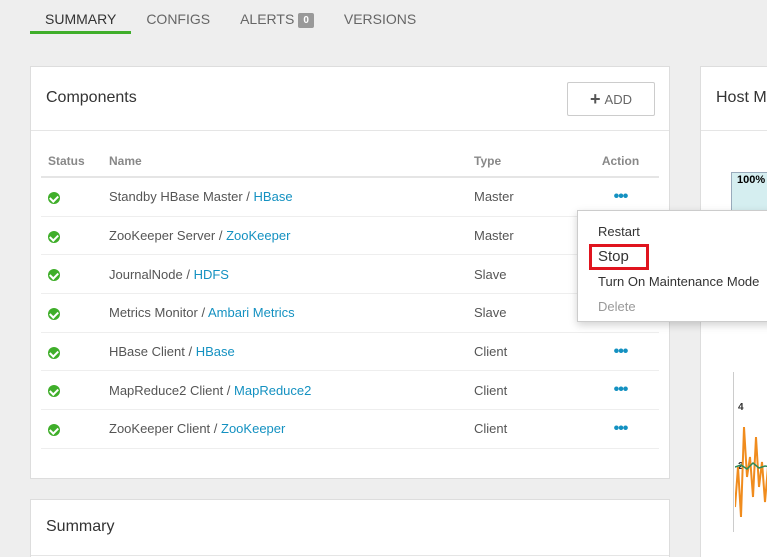  What do you see at coordinates (267, 19) in the screenshot?
I see `tab-alerts-label: ALERTS` at bounding box center [267, 19].